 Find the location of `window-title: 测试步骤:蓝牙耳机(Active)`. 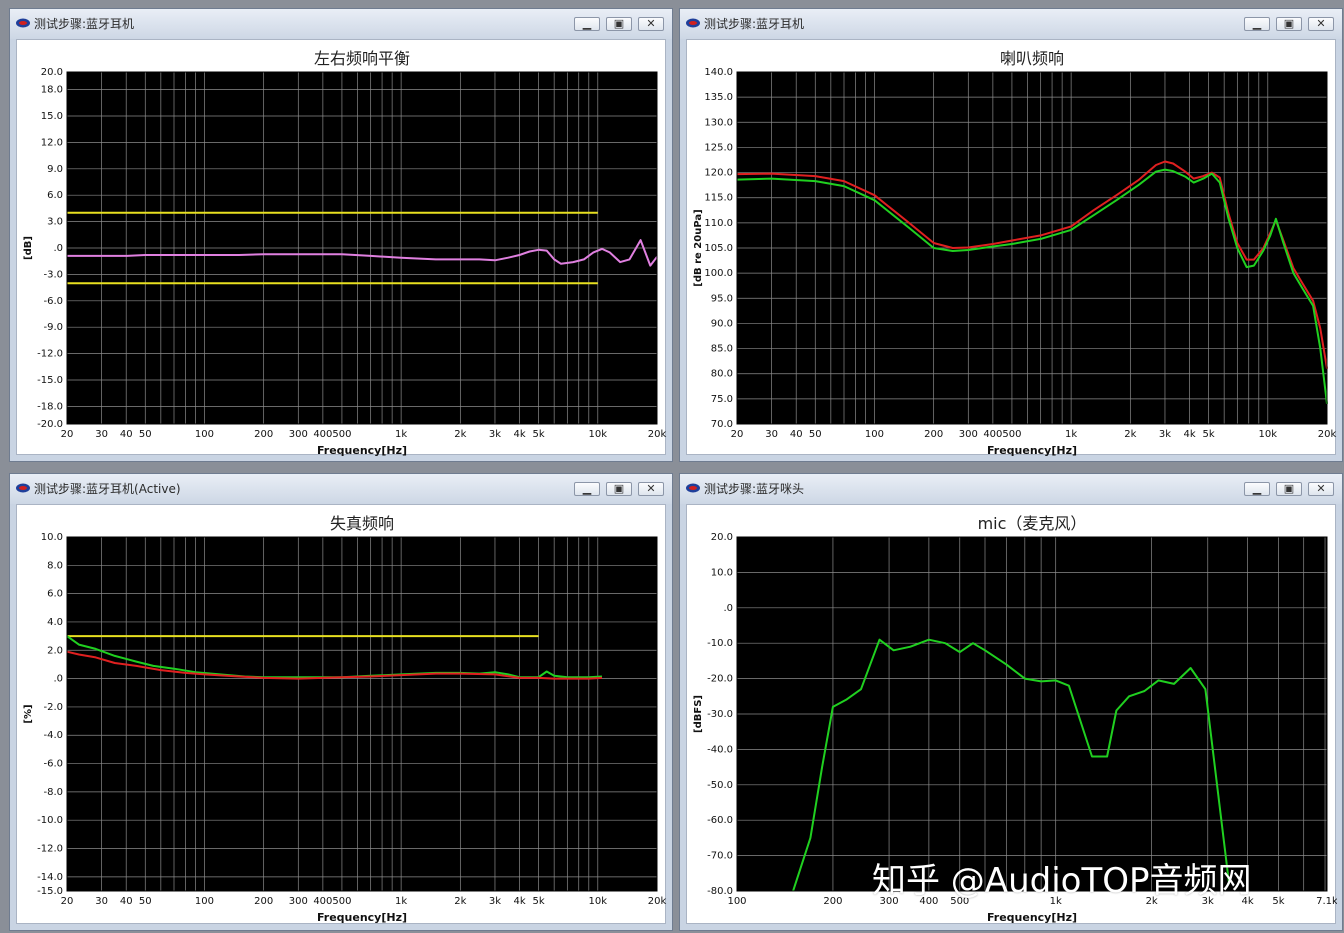

window-title: 测试步骤:蓝牙耳机(Active) is located at coordinates (107, 489).